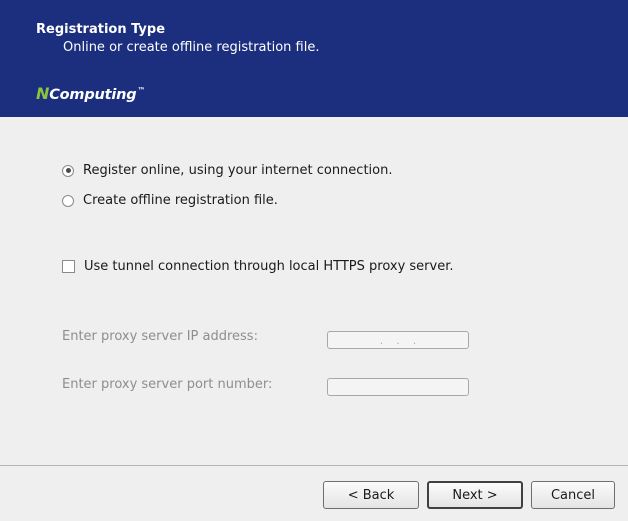 The height and width of the screenshot is (521, 628). Describe the element at coordinates (573, 495) in the screenshot. I see `cancel-button: Cancel` at that location.